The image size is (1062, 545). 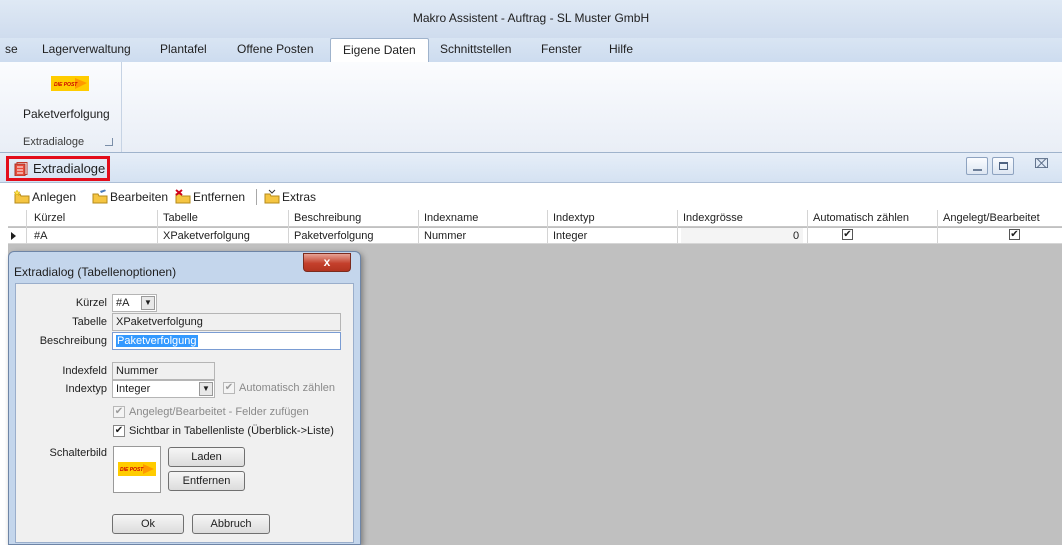 What do you see at coordinates (275, 49) in the screenshot?
I see `tab-offene-posten: Offene Posten` at bounding box center [275, 49].